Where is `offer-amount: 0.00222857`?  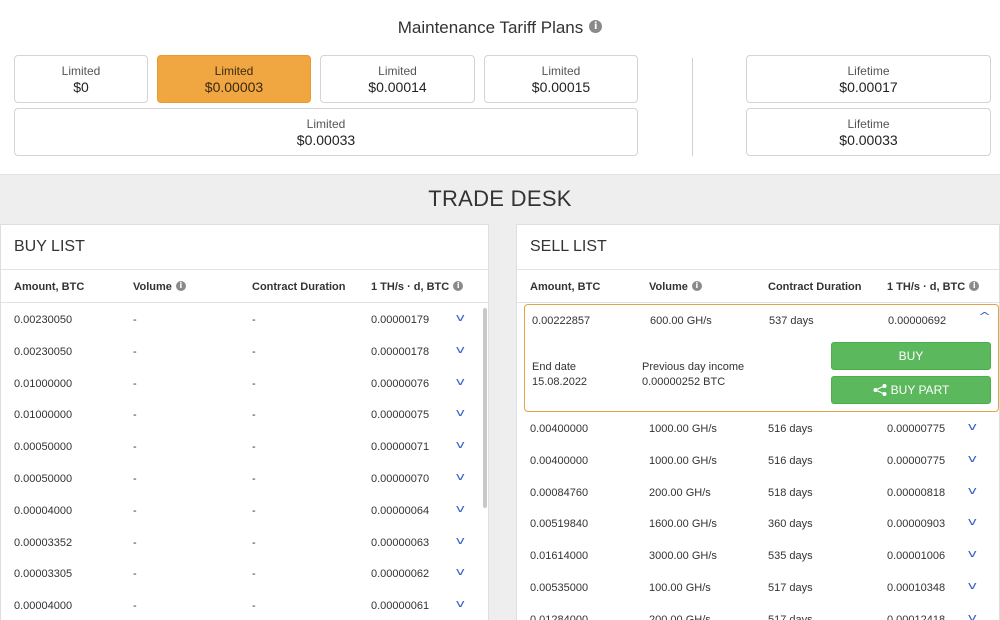 offer-amount: 0.00222857 is located at coordinates (561, 321).